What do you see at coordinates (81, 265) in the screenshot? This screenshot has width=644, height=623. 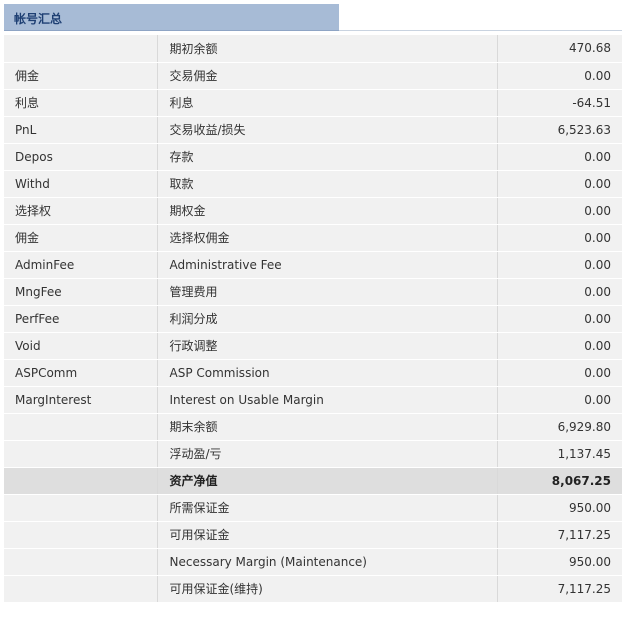 I see `row-code-cell: AdminFee` at bounding box center [81, 265].